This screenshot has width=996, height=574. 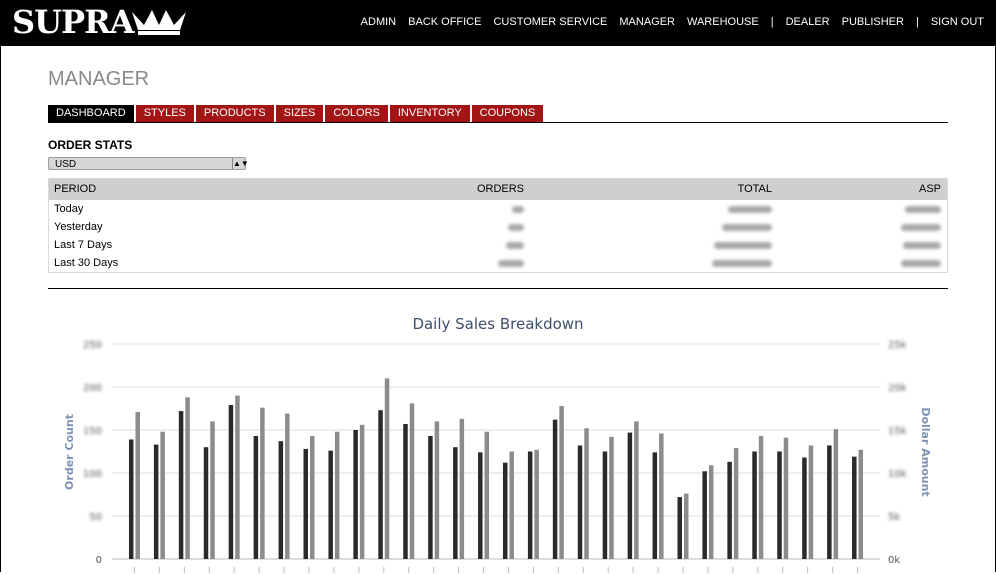 What do you see at coordinates (897, 474) in the screenshot?
I see `y2-tick-label: 10k` at bounding box center [897, 474].